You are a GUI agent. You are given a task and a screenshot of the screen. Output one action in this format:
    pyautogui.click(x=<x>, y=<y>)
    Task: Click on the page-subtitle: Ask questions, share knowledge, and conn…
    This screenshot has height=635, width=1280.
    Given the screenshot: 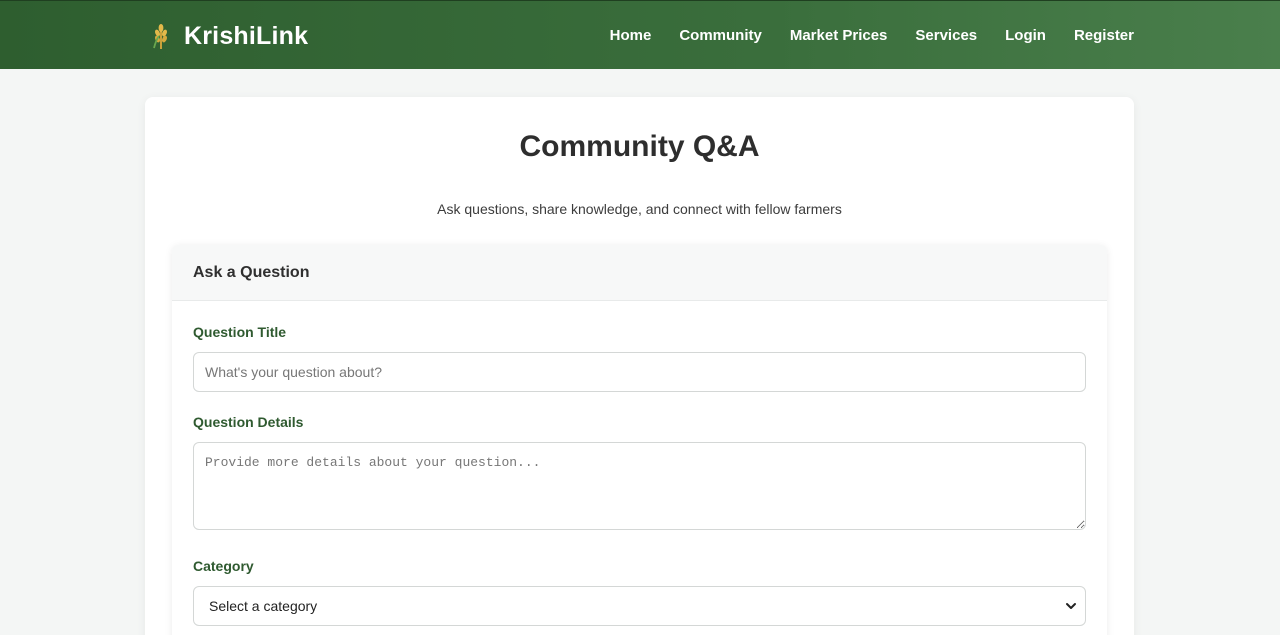 What is the action you would take?
    pyautogui.click(x=639, y=209)
    